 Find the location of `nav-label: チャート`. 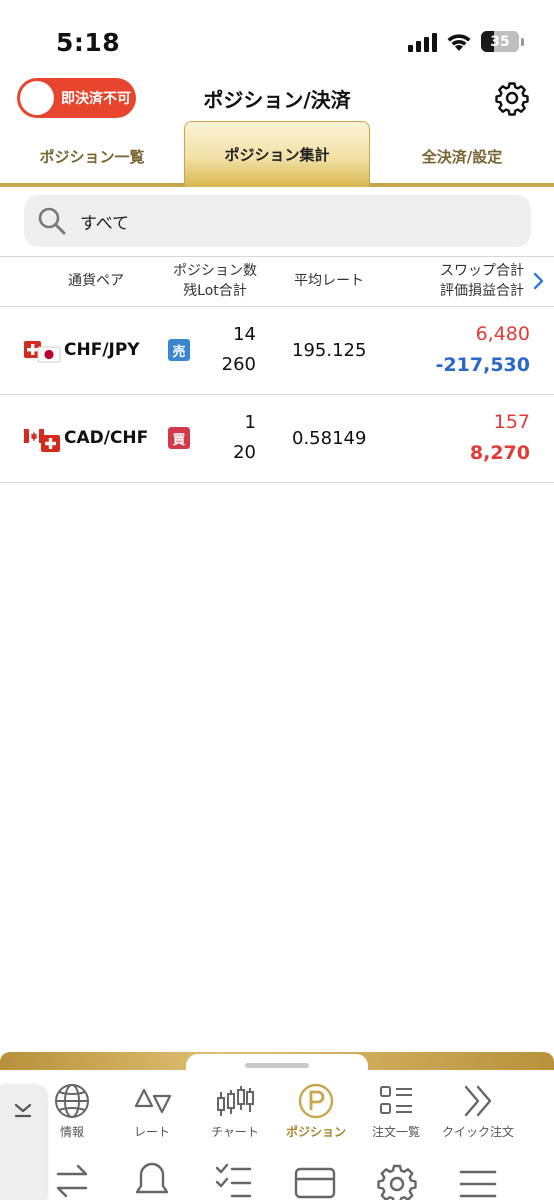

nav-label: チャート is located at coordinates (235, 1132).